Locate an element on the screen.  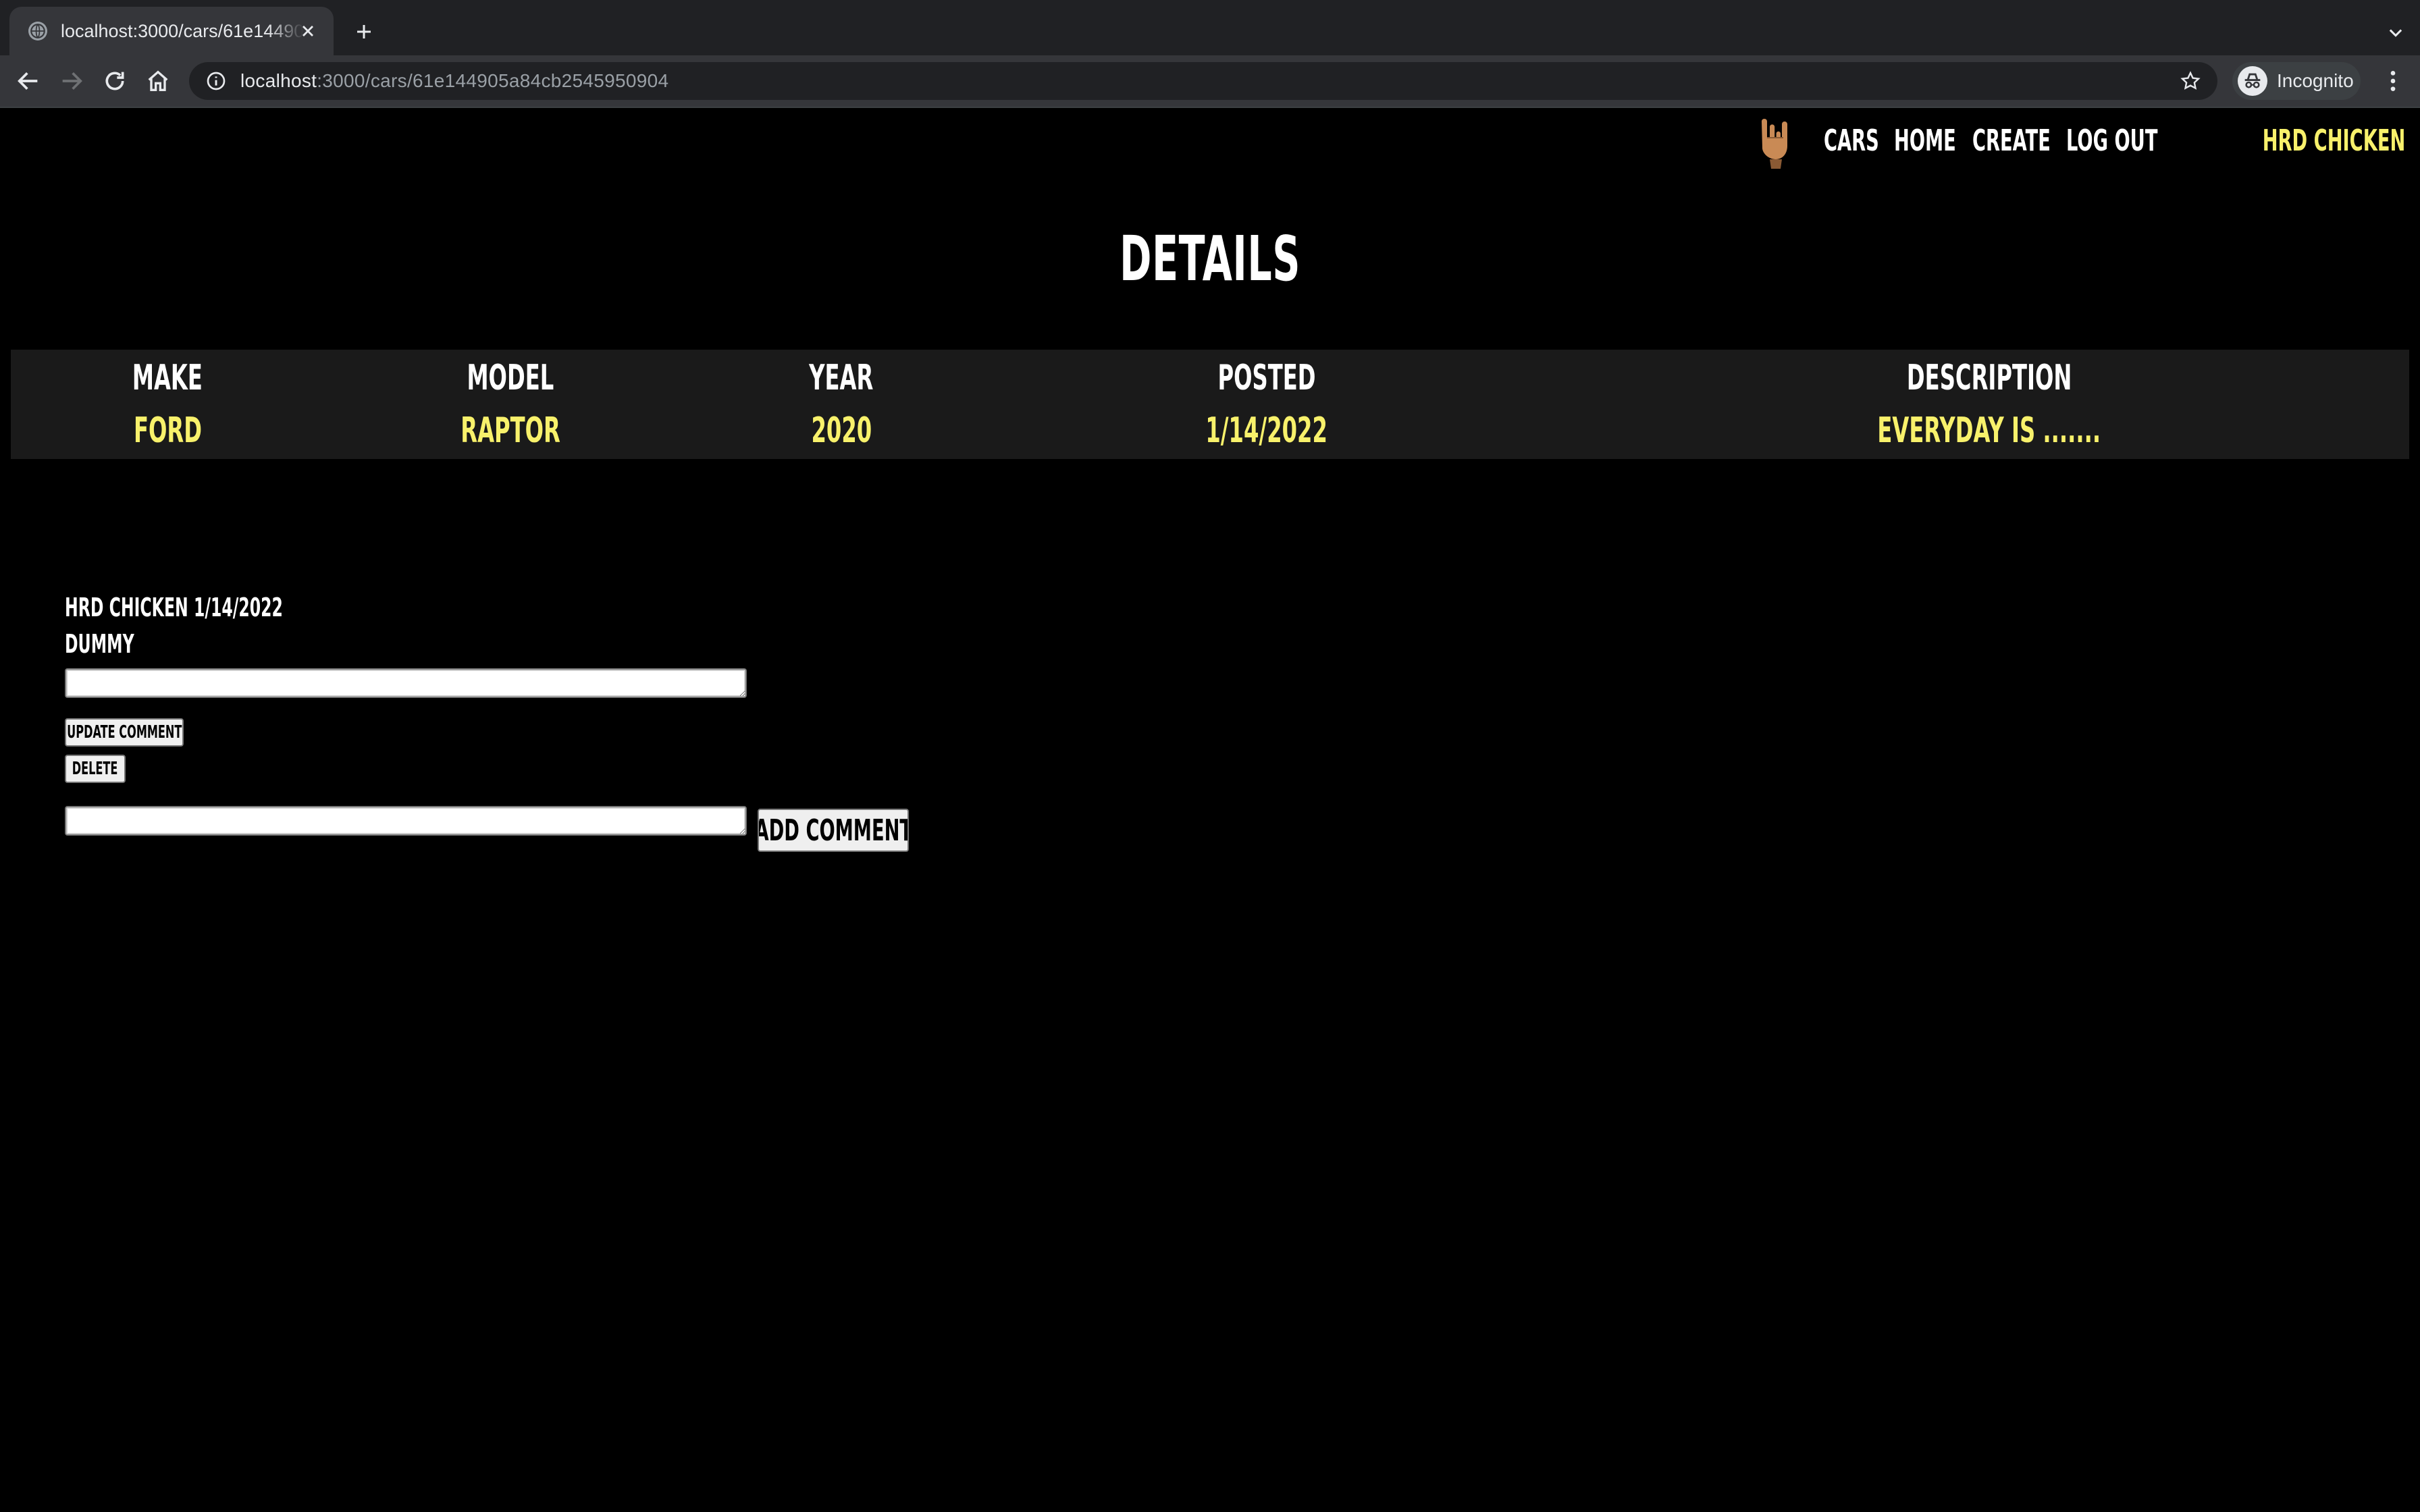
page-title-label: DETAILS is located at coordinates (1210, 259).